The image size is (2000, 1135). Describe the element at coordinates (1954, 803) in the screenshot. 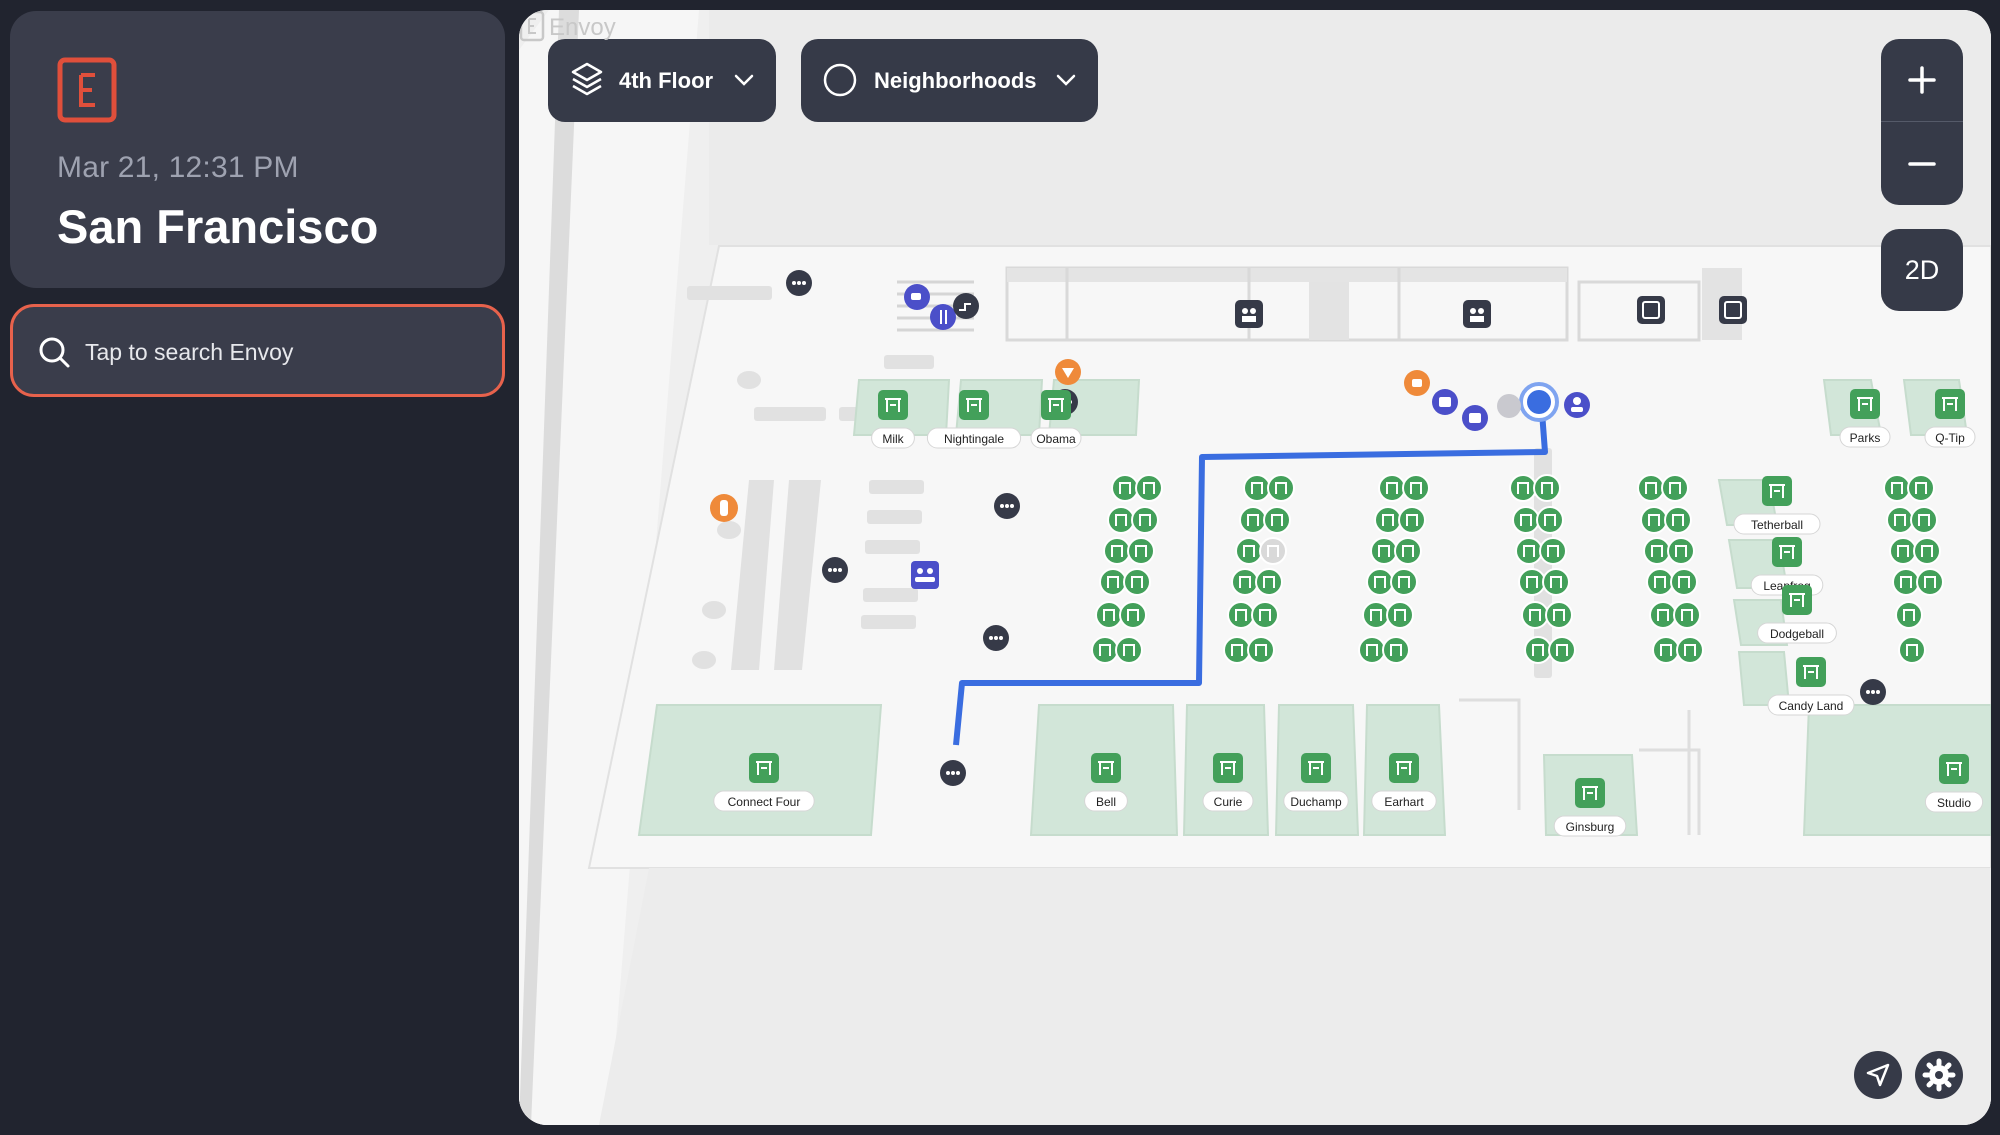

I see `room-label: Studio` at that location.